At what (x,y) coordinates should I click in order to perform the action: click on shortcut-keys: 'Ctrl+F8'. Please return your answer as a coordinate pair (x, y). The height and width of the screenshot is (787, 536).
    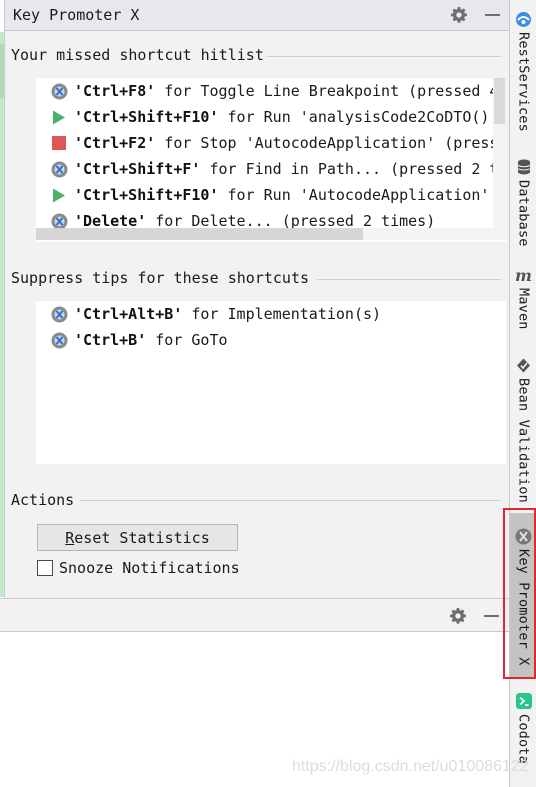
    Looking at the image, I should click on (115, 91).